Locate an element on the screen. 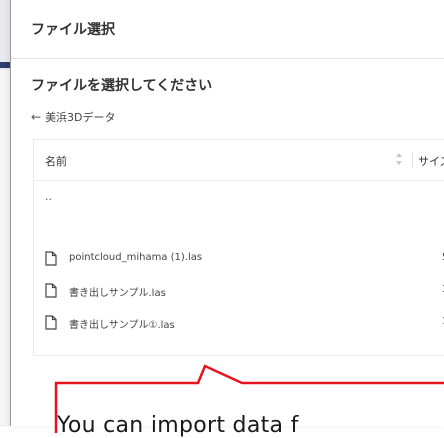 The image size is (444, 438). column-divider is located at coordinates (412, 160).